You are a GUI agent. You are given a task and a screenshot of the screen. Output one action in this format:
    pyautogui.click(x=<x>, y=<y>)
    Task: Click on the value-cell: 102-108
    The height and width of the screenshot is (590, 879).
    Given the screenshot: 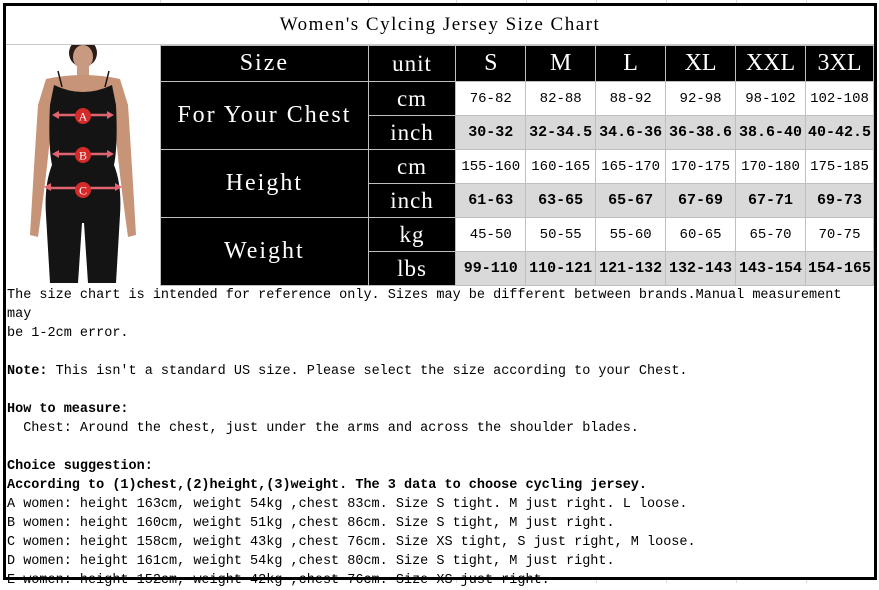 What is the action you would take?
    pyautogui.click(x=839, y=98)
    